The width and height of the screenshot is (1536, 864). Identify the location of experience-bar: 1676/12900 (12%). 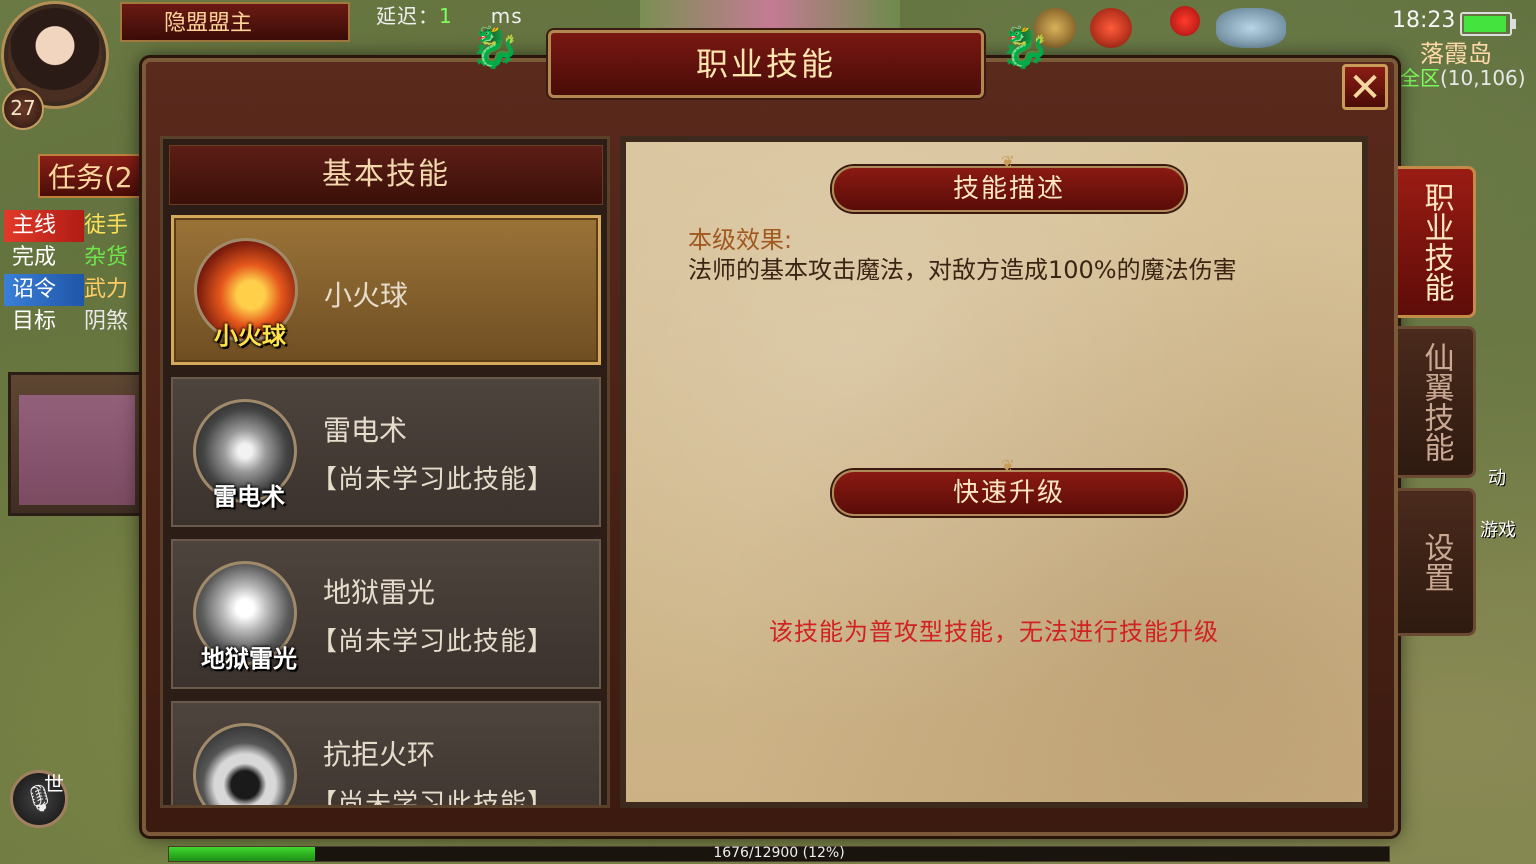
(779, 853).